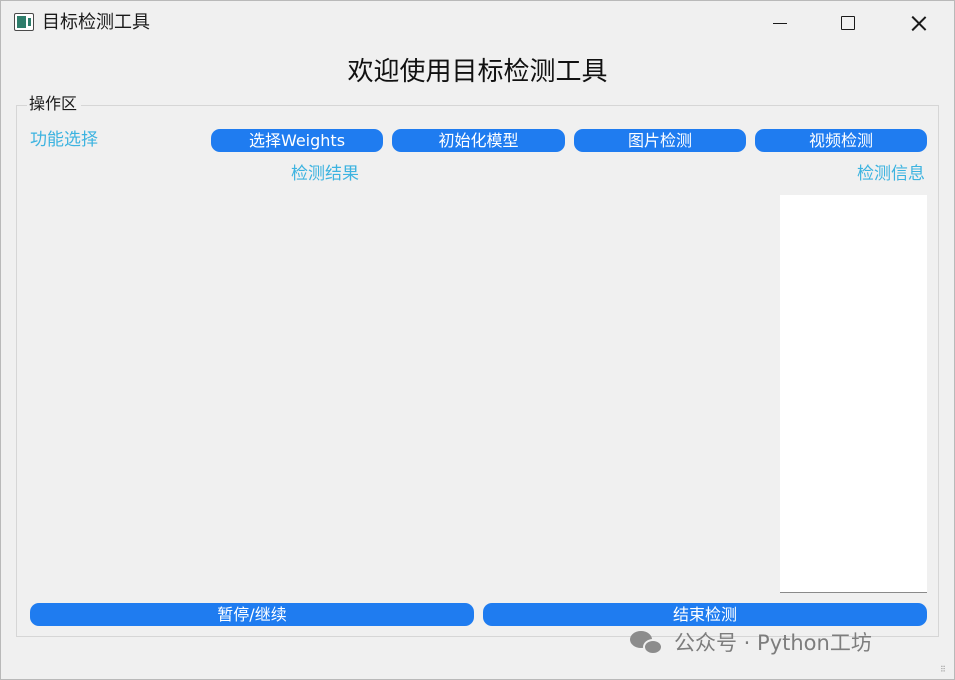  I want to click on close-icon, so click(919, 23).